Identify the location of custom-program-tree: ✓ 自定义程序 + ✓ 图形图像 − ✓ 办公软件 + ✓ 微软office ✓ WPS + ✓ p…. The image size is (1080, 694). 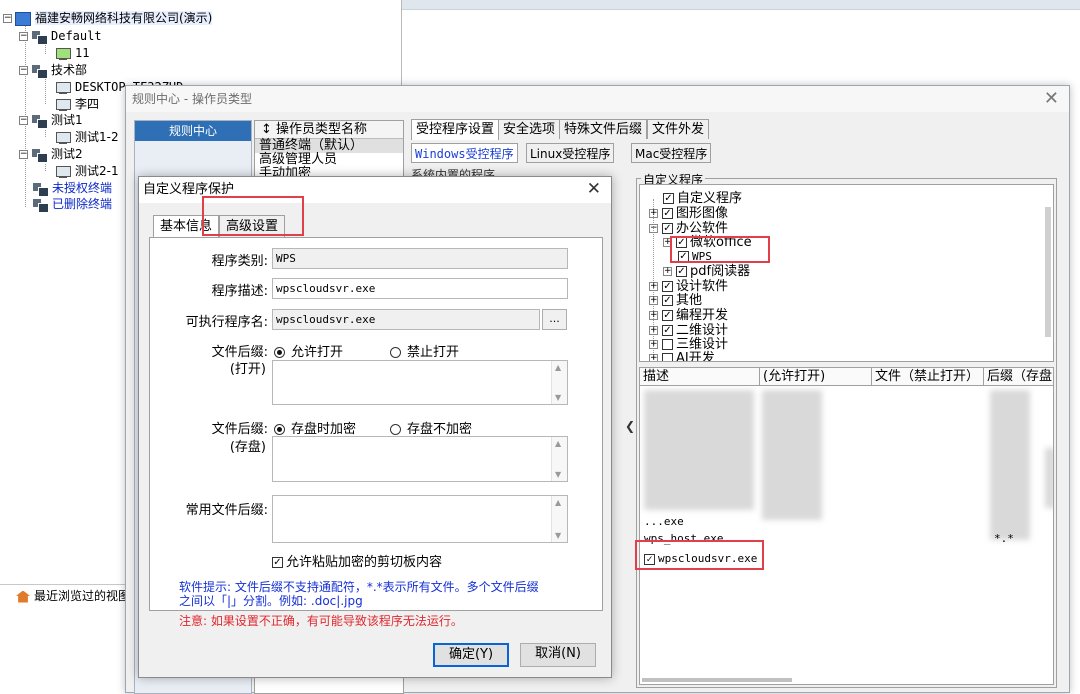
(846, 273).